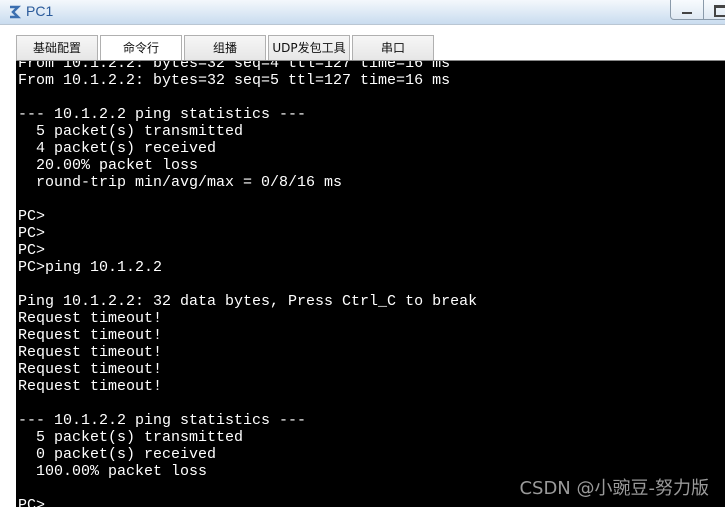  What do you see at coordinates (393, 47) in the screenshot?
I see `tab-serial: 串口` at bounding box center [393, 47].